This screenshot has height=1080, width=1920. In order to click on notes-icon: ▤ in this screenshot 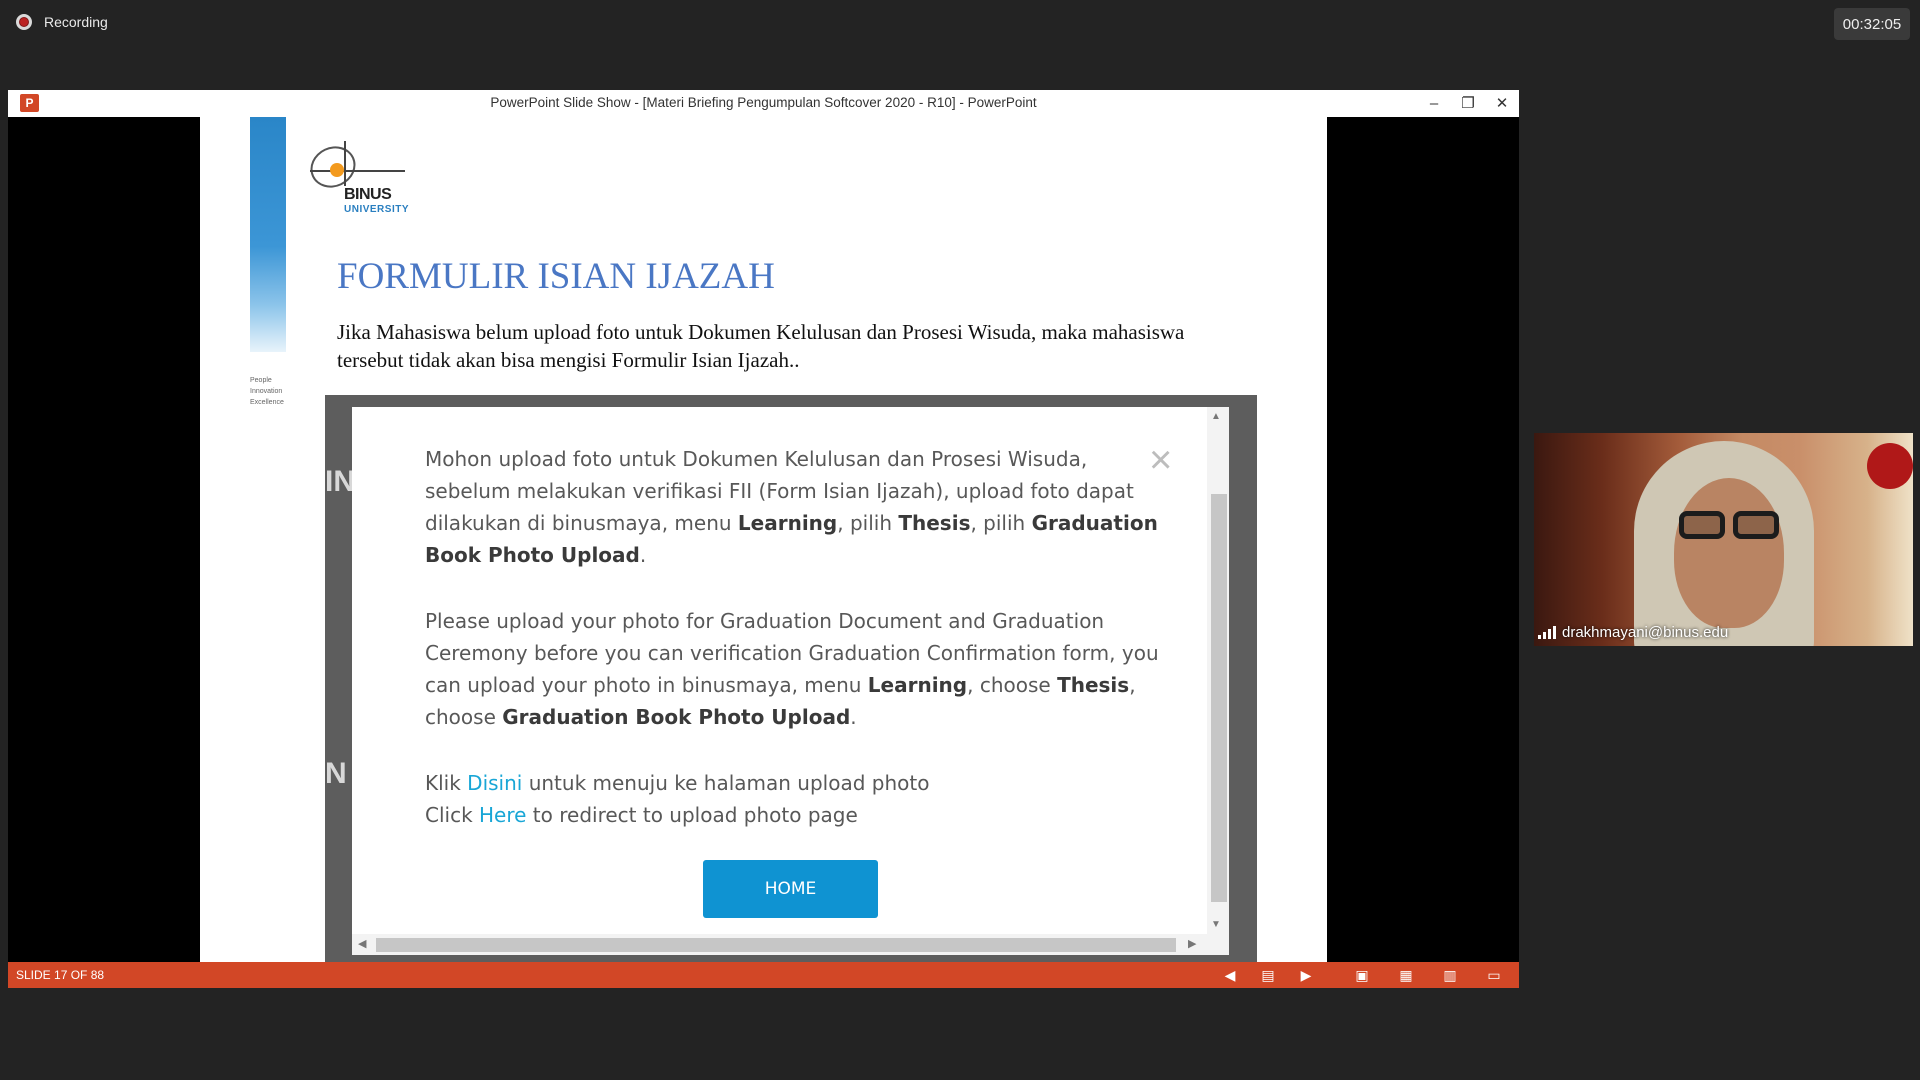, I will do `click(1268, 975)`.